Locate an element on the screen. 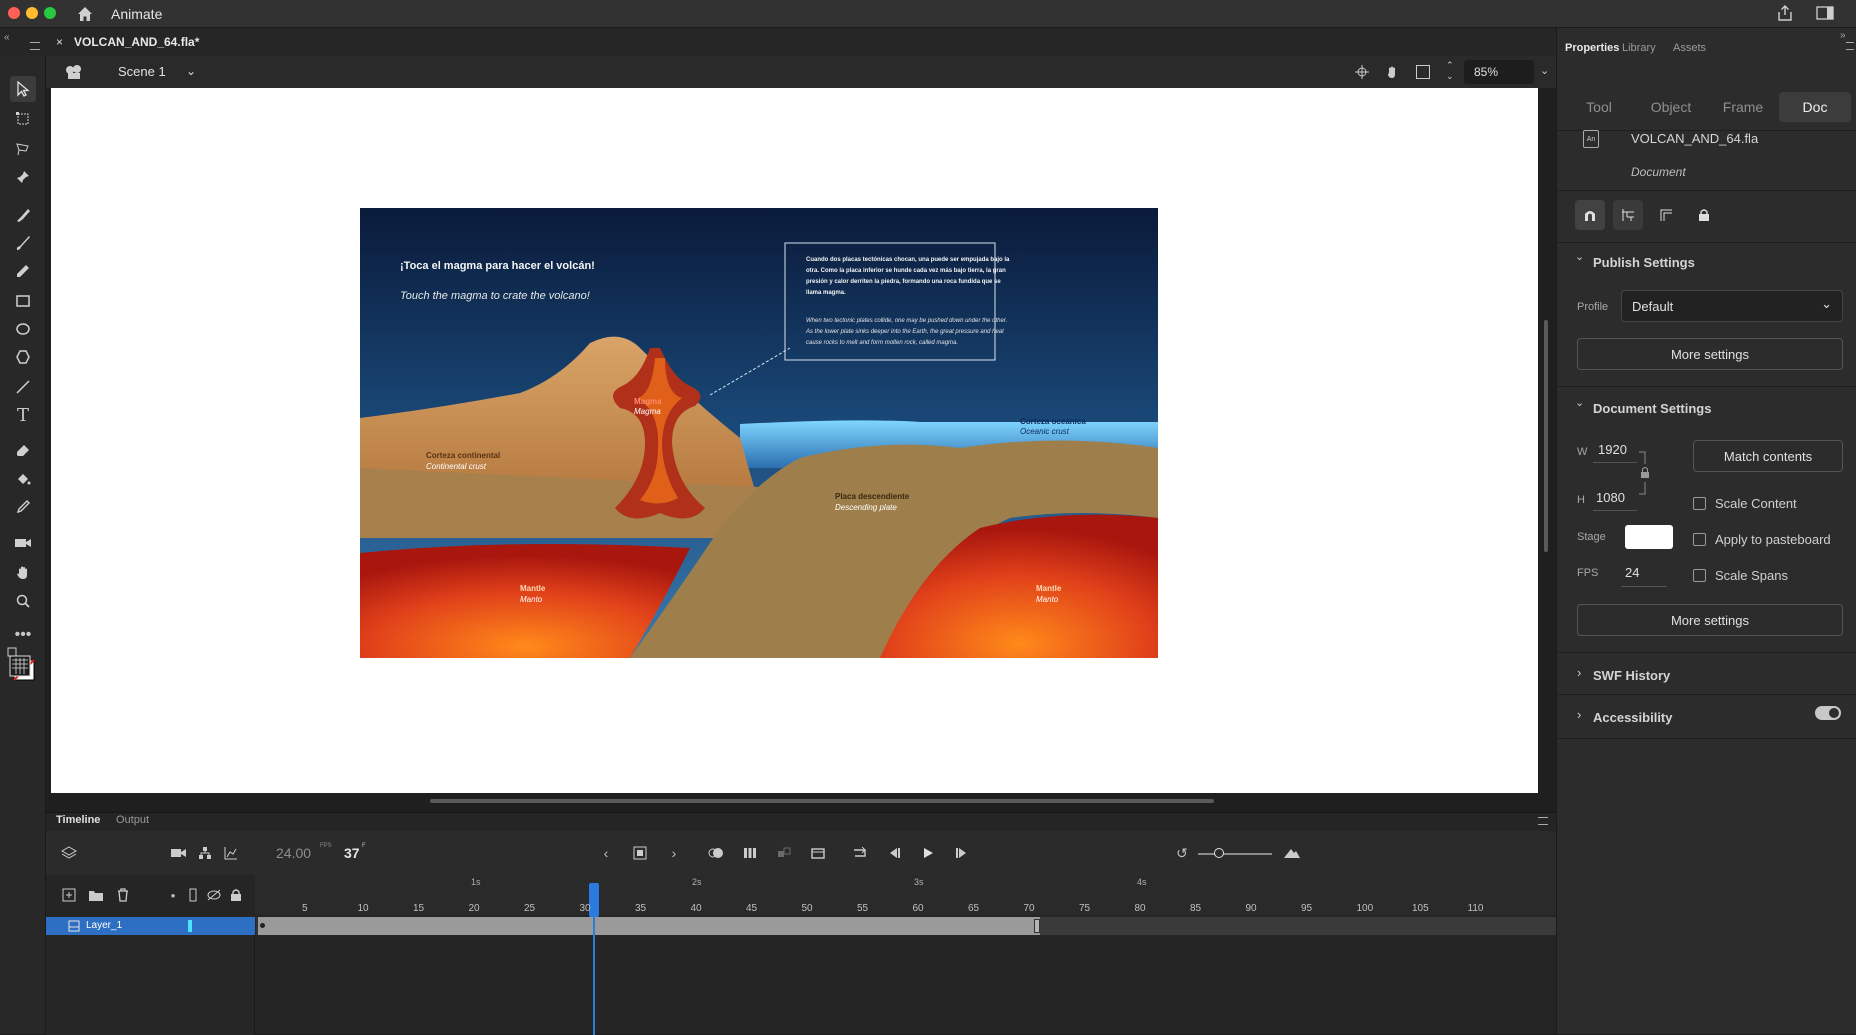 The width and height of the screenshot is (1856, 1035). close-tab-icon: × is located at coordinates (59, 42).